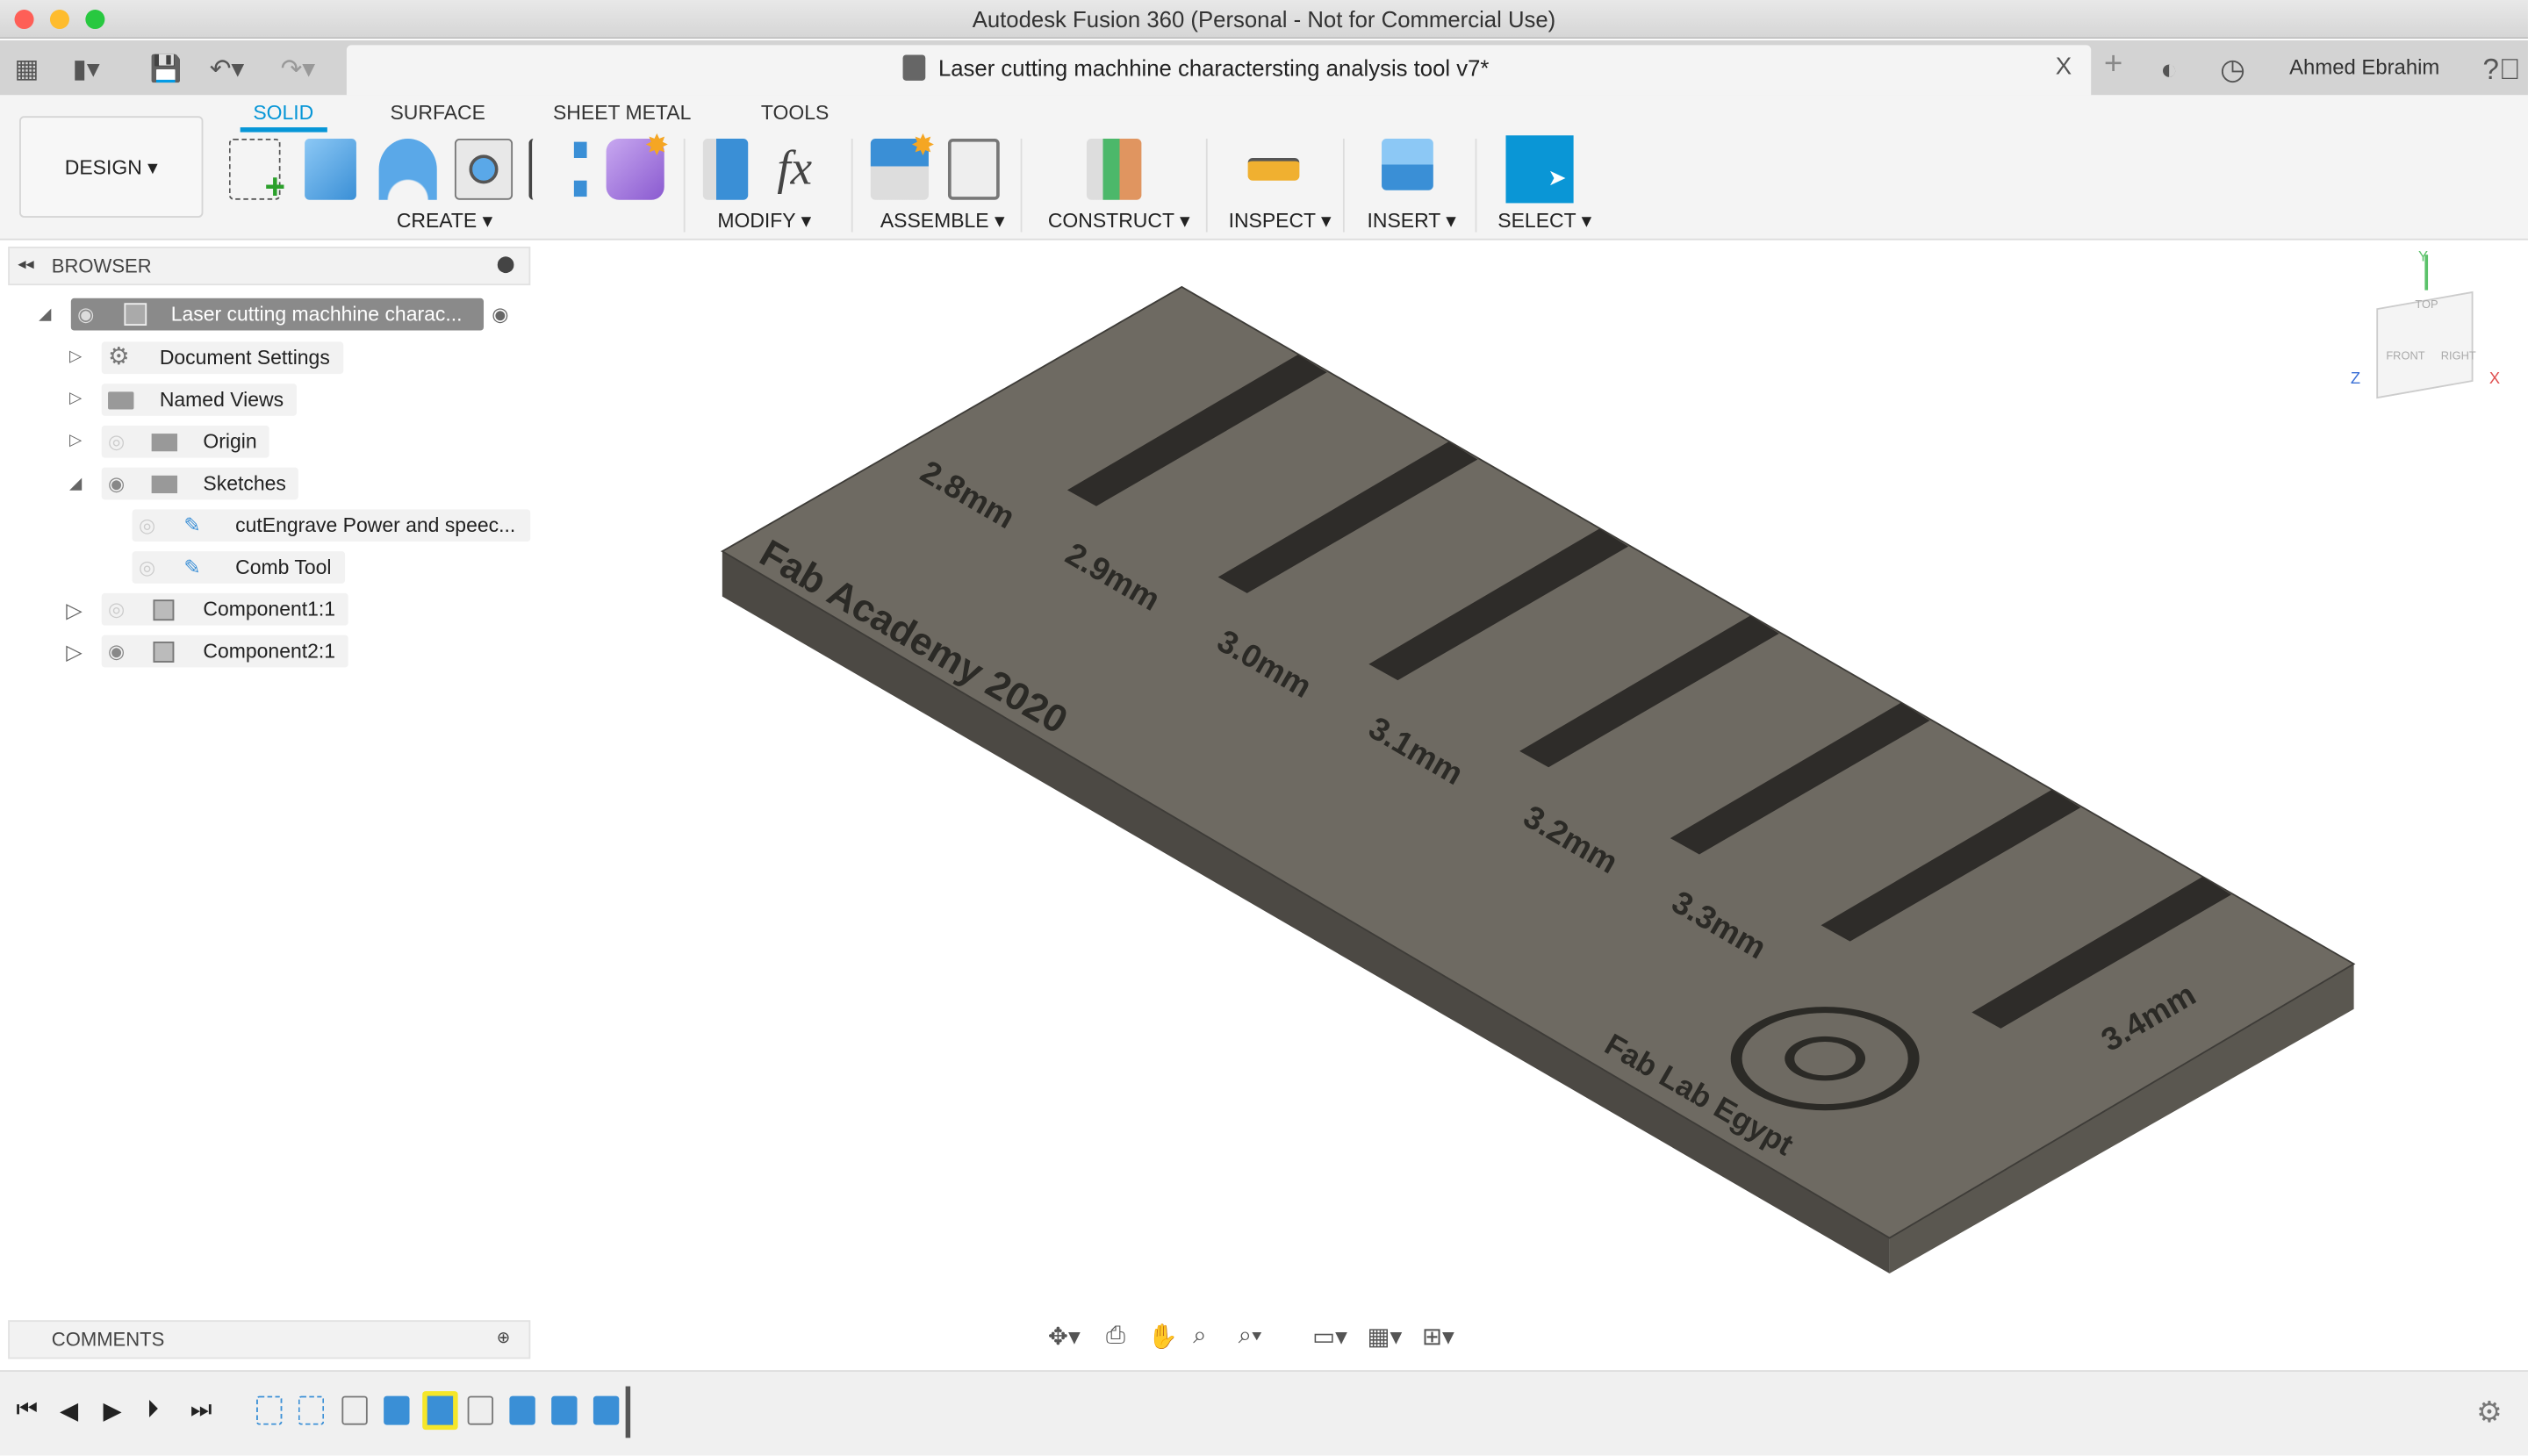 Image resolution: width=2528 pixels, height=1456 pixels. Describe the element at coordinates (628, 1412) in the screenshot. I see `timeline-marker` at that location.